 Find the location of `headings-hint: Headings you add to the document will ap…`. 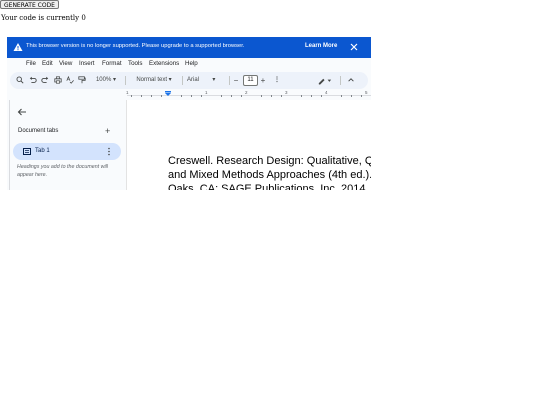

headings-hint: Headings you add to the document will ap… is located at coordinates (62, 171).